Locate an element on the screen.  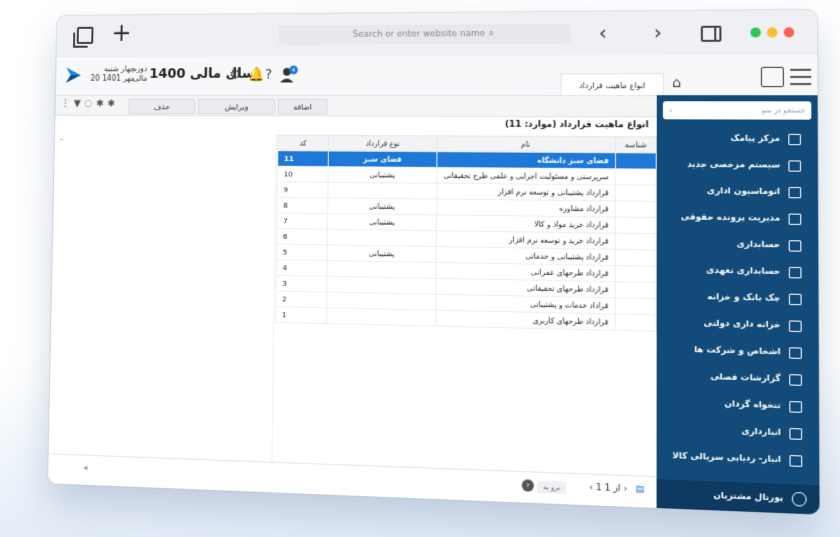
tabs-overview-icon is located at coordinates (85, 35).